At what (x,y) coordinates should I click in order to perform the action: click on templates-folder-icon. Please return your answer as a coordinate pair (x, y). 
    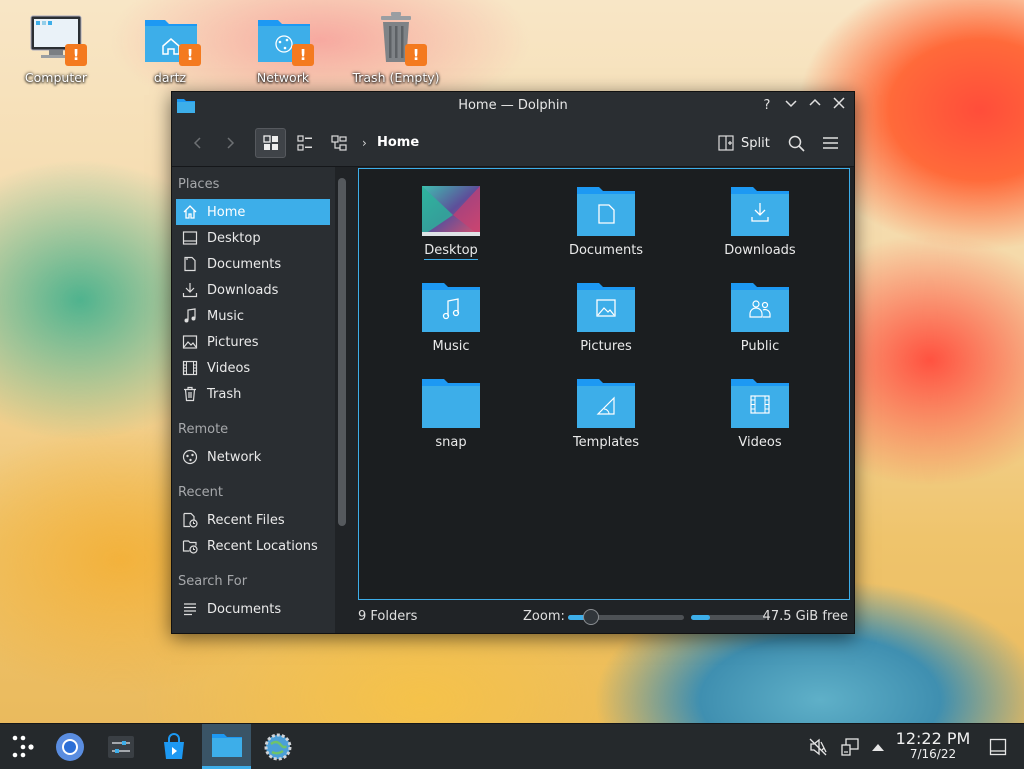
    Looking at the image, I should click on (606, 403).